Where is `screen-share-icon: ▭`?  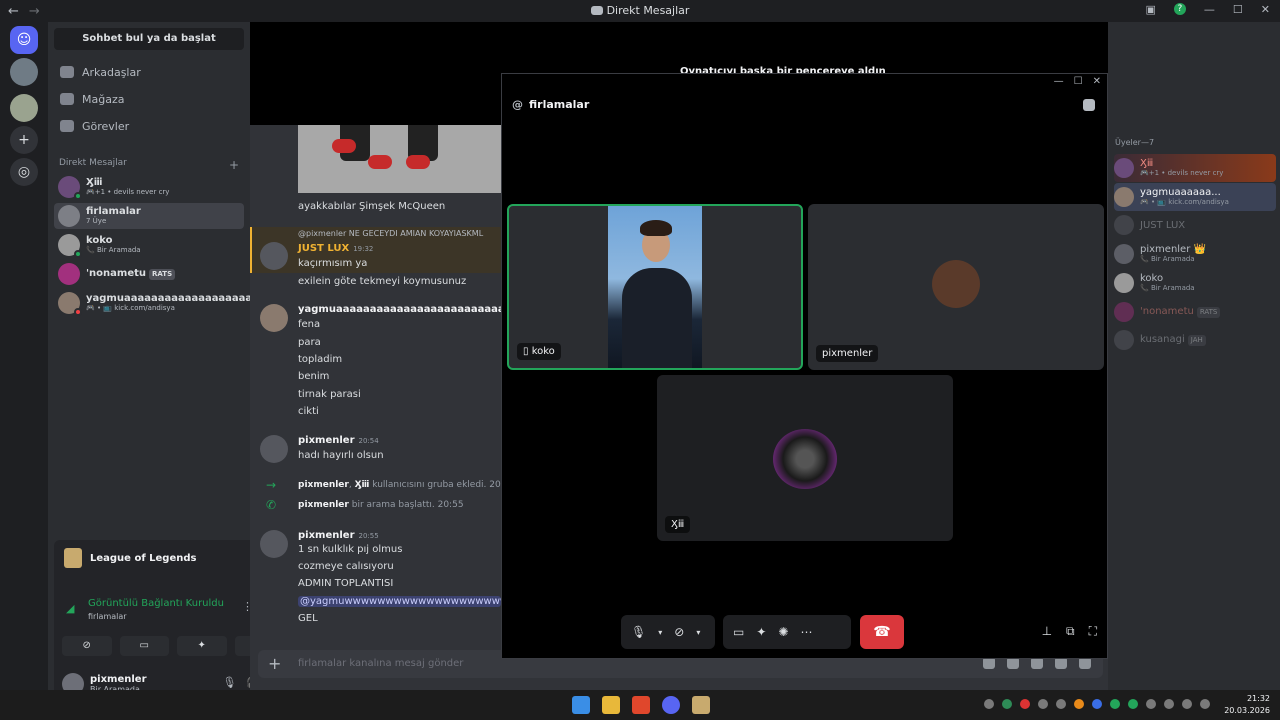
screen-share-icon: ▭ is located at coordinates (738, 632).